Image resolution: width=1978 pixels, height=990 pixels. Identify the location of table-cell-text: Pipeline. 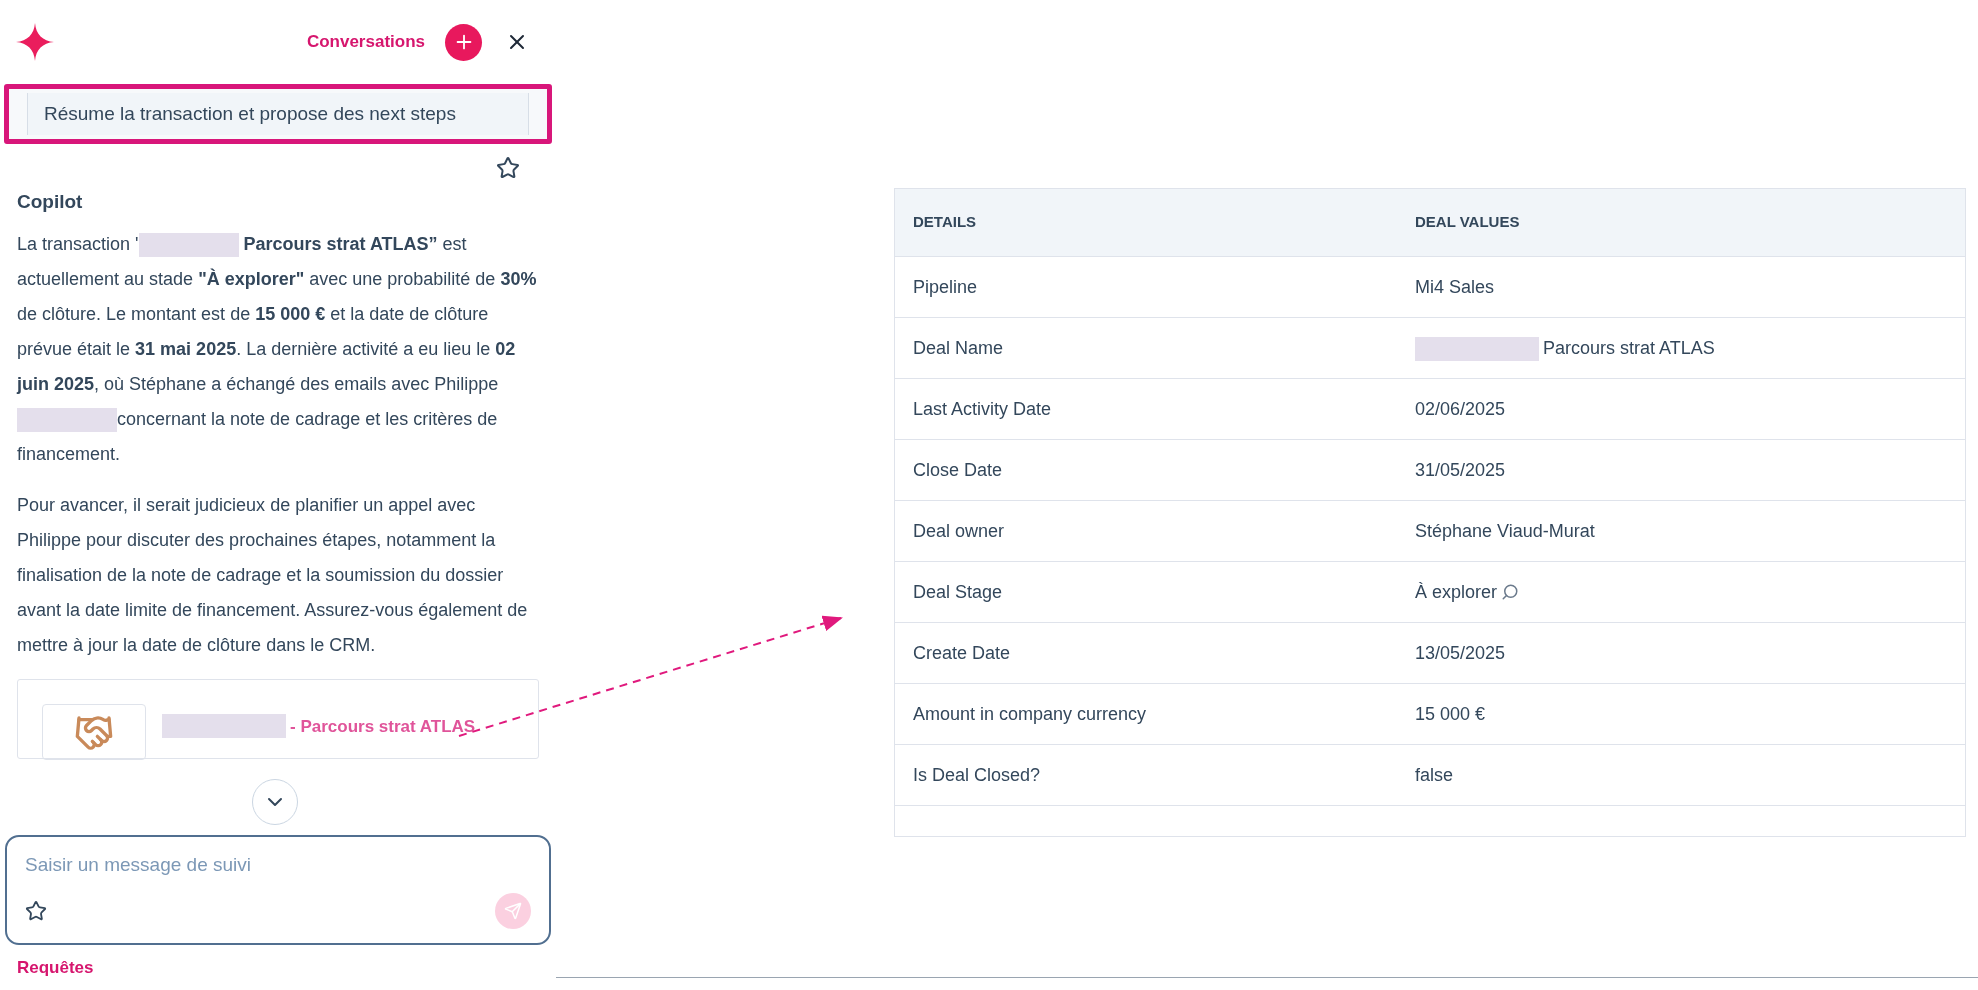
(946, 287).